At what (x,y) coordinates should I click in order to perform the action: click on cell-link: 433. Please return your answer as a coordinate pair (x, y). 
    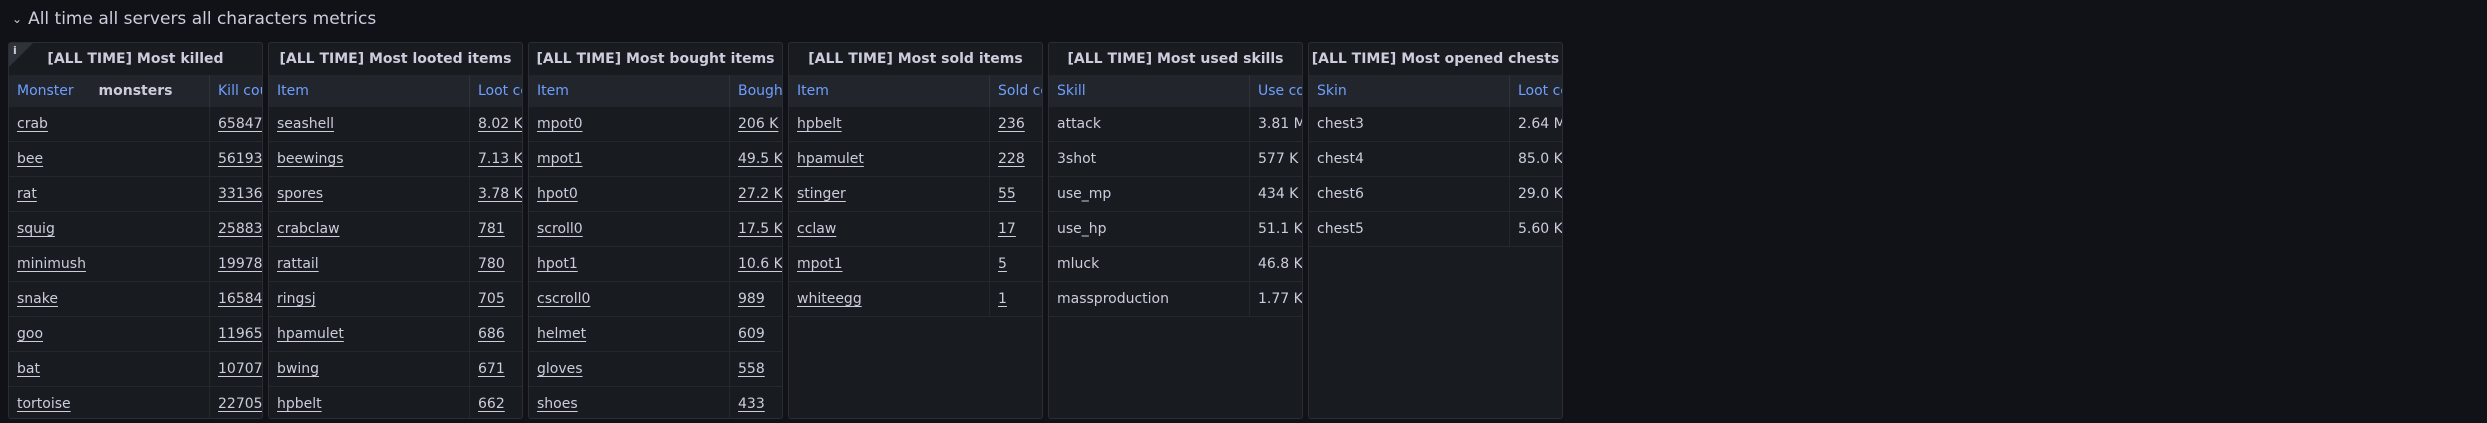
    Looking at the image, I should click on (751, 404).